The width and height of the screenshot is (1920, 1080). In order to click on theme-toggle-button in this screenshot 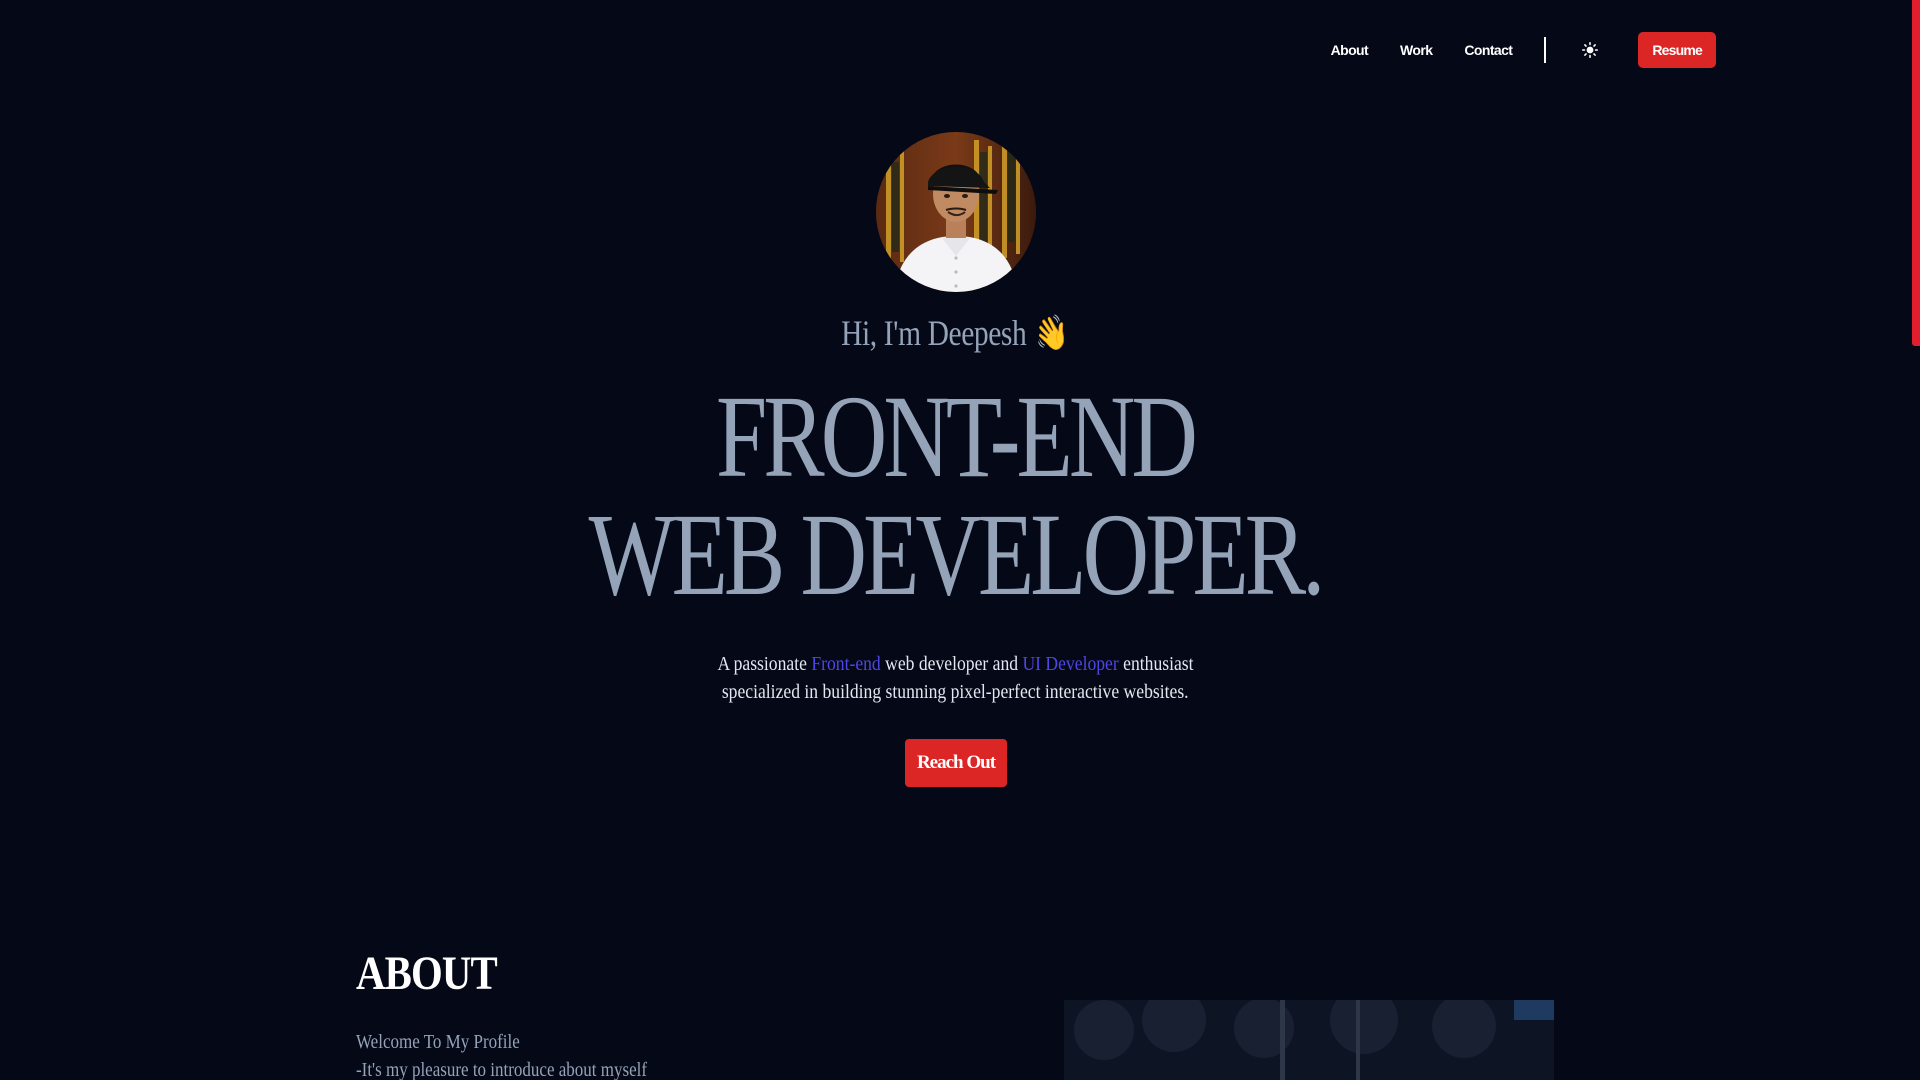, I will do `click(1590, 50)`.